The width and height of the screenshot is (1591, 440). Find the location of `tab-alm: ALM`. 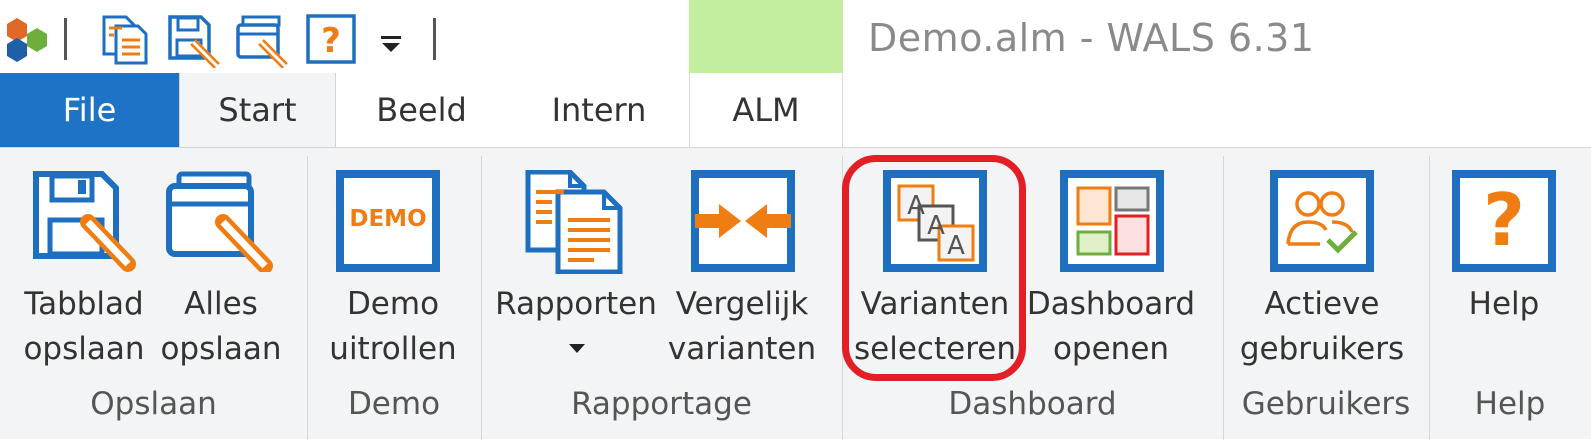

tab-alm: ALM is located at coordinates (766, 110).